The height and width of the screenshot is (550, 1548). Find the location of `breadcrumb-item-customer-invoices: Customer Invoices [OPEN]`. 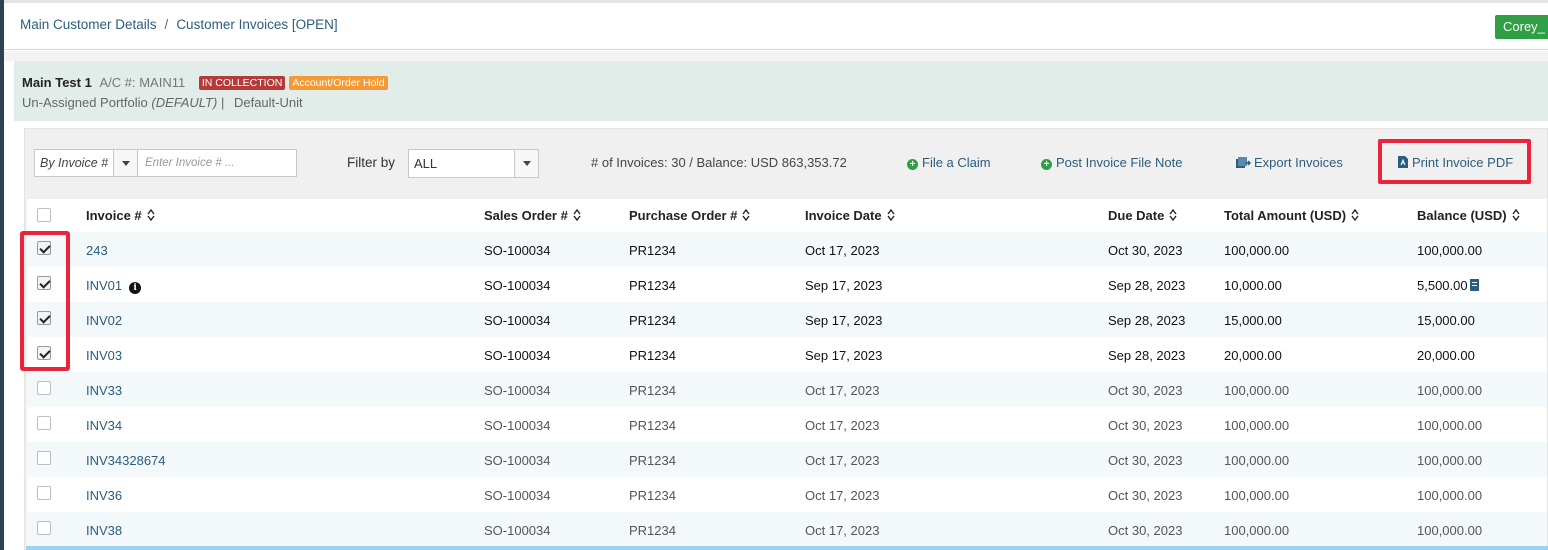

breadcrumb-item-customer-invoices: Customer Invoices [OPEN] is located at coordinates (256, 24).